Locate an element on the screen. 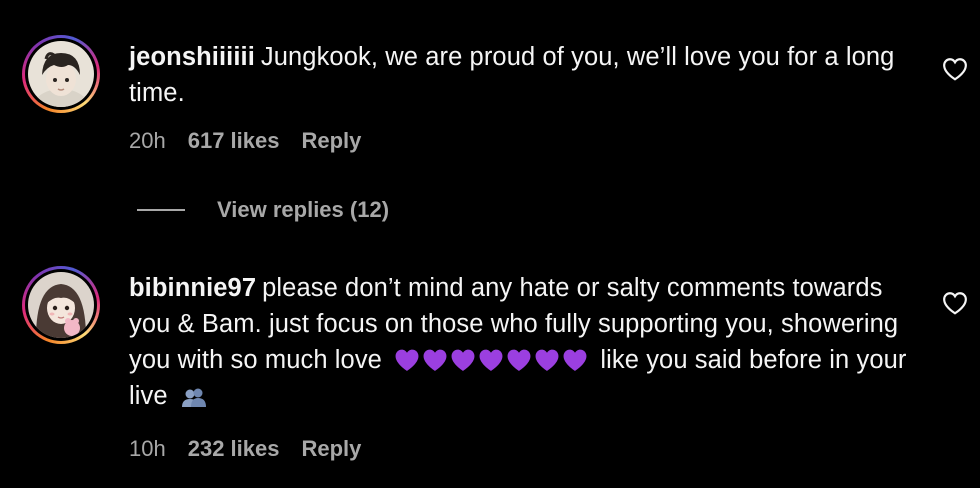 The image size is (980, 488). view-replies-label: View replies (12) is located at coordinates (303, 209).